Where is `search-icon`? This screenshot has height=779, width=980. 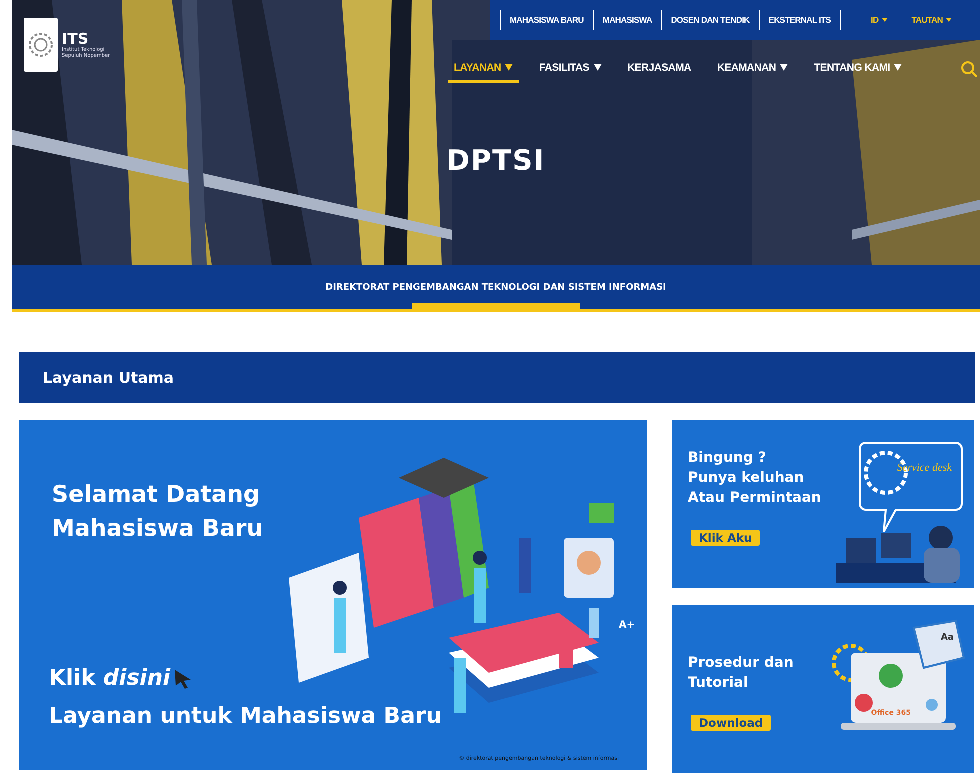
search-icon is located at coordinates (969, 69).